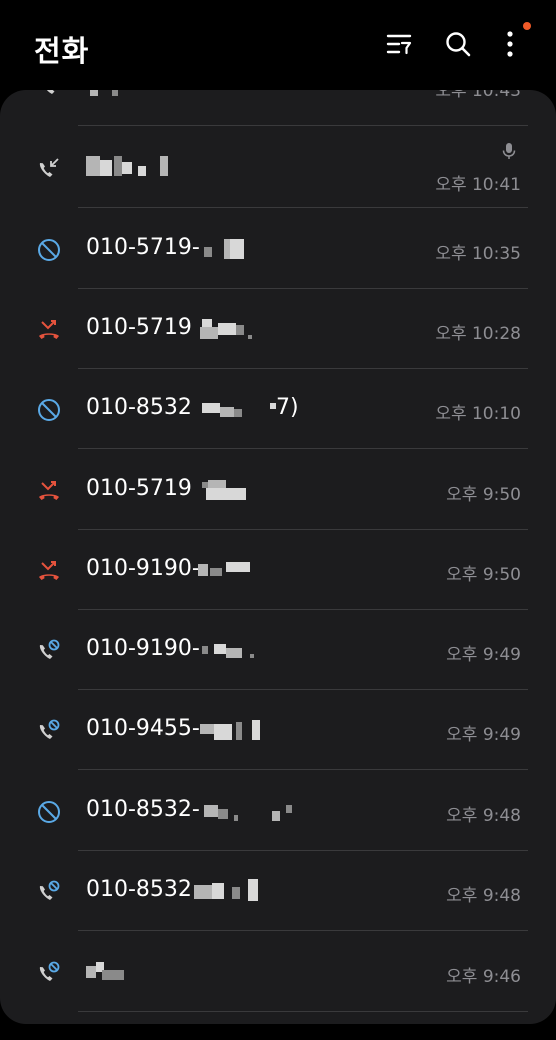 The height and width of the screenshot is (1040, 556). Describe the element at coordinates (278, 108) in the screenshot. I see `list-item: 오후 10:43` at that location.